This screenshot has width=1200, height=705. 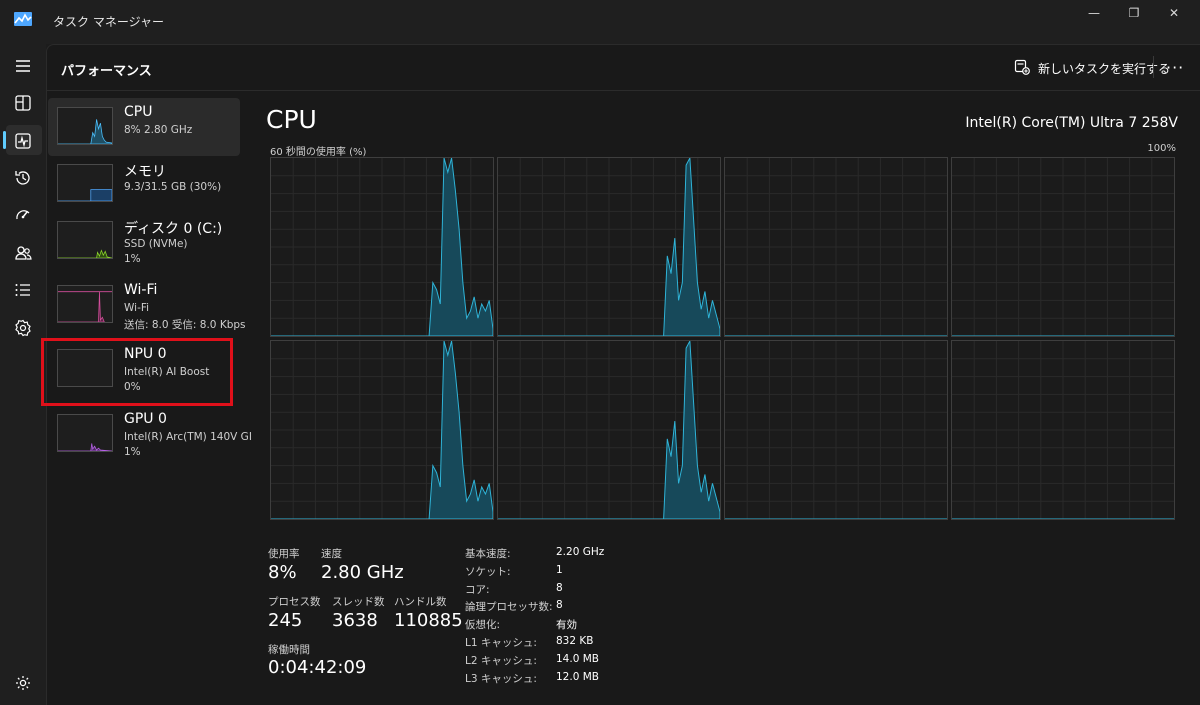 What do you see at coordinates (600, 22) in the screenshot?
I see `title-bar: タスク マネージャー — ❐ ✕` at bounding box center [600, 22].